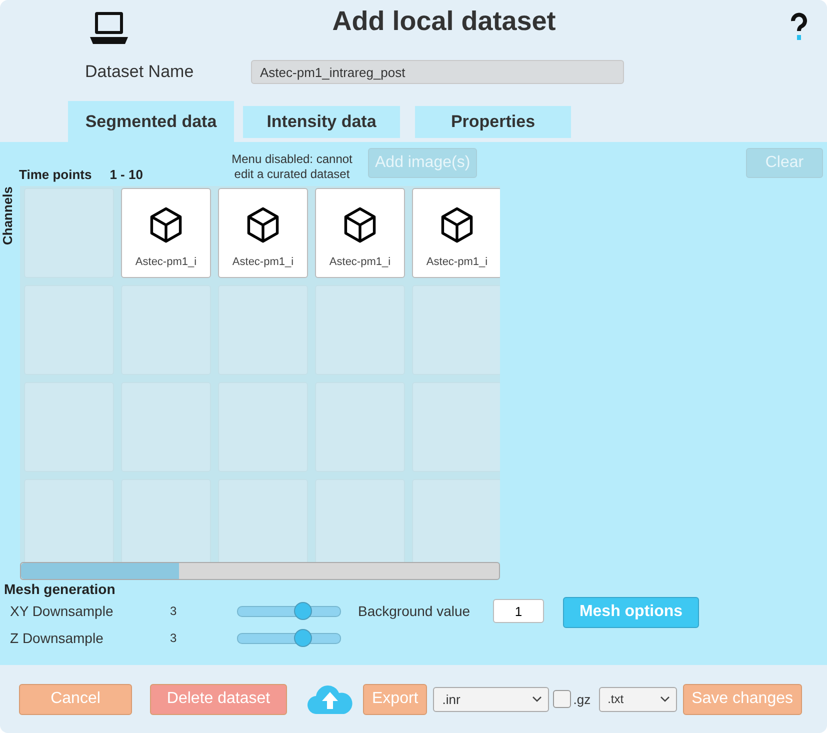  What do you see at coordinates (140, 72) in the screenshot?
I see `field-label: Dataset Name` at bounding box center [140, 72].